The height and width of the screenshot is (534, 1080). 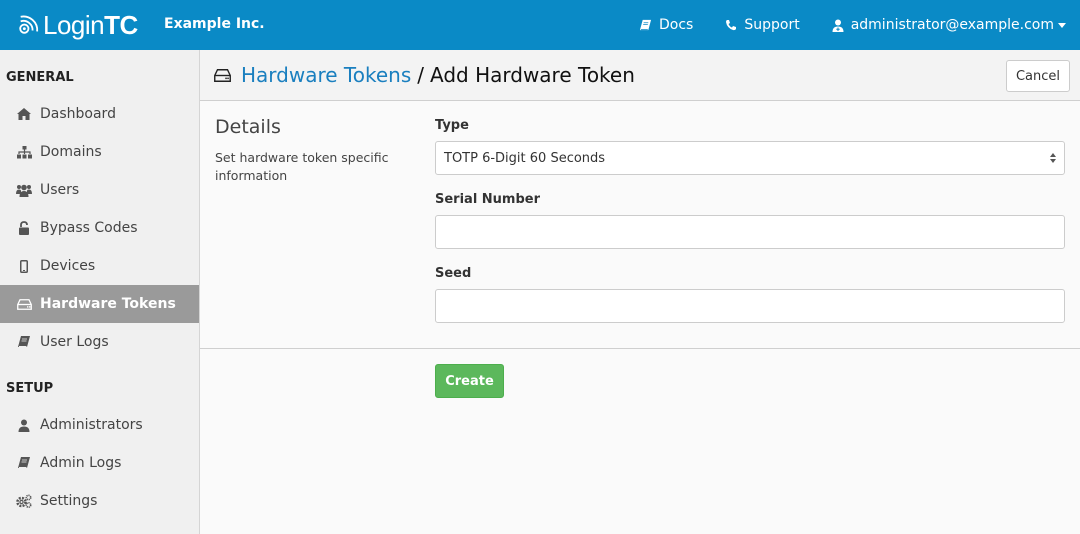 What do you see at coordinates (99, 501) in the screenshot?
I see `sidebar-item-settings: Settings` at bounding box center [99, 501].